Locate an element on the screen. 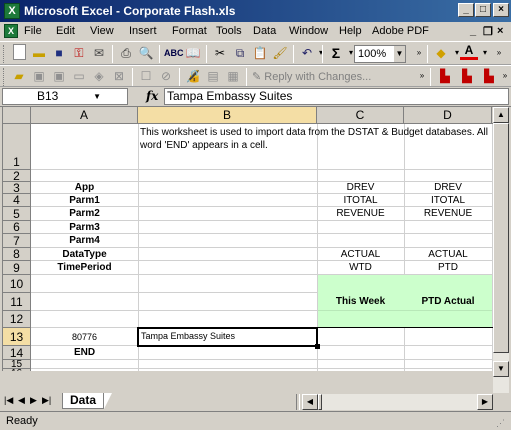 This screenshot has height=430, width=511. cell-c5: REVENUE is located at coordinates (360, 214).